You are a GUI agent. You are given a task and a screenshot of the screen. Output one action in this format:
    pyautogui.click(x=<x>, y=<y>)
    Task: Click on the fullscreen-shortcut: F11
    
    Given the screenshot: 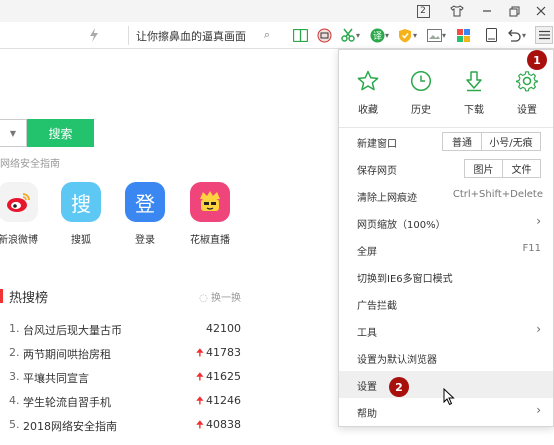 What is the action you would take?
    pyautogui.click(x=531, y=248)
    